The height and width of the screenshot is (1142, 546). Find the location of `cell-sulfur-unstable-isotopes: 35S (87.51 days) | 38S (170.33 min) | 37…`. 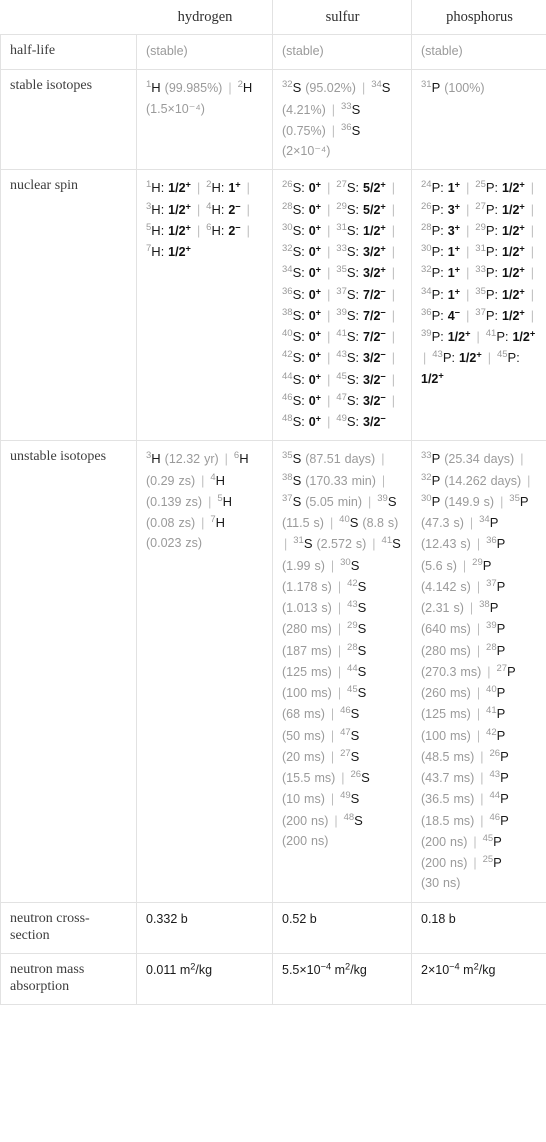

cell-sulfur-unstable-isotopes: 35S (87.51 days) | 38S (170.33 min) | 37… is located at coordinates (342, 671).